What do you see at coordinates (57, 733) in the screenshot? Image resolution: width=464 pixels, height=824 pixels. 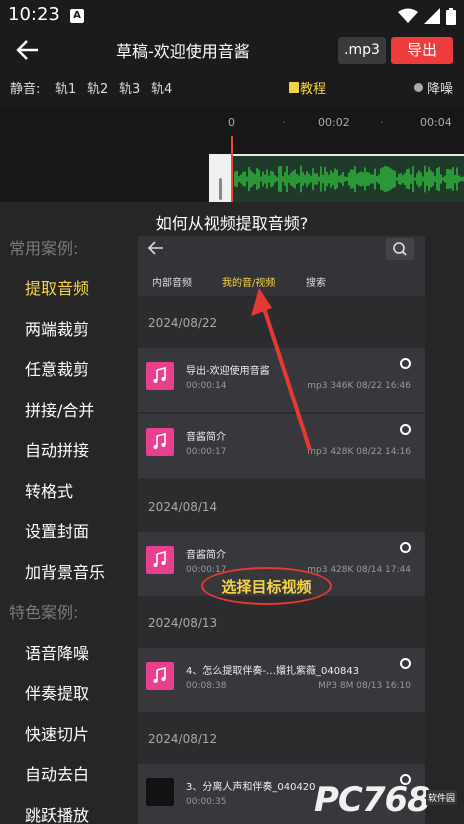 I see `sidebar-item-quick-slice: 快速切片` at bounding box center [57, 733].